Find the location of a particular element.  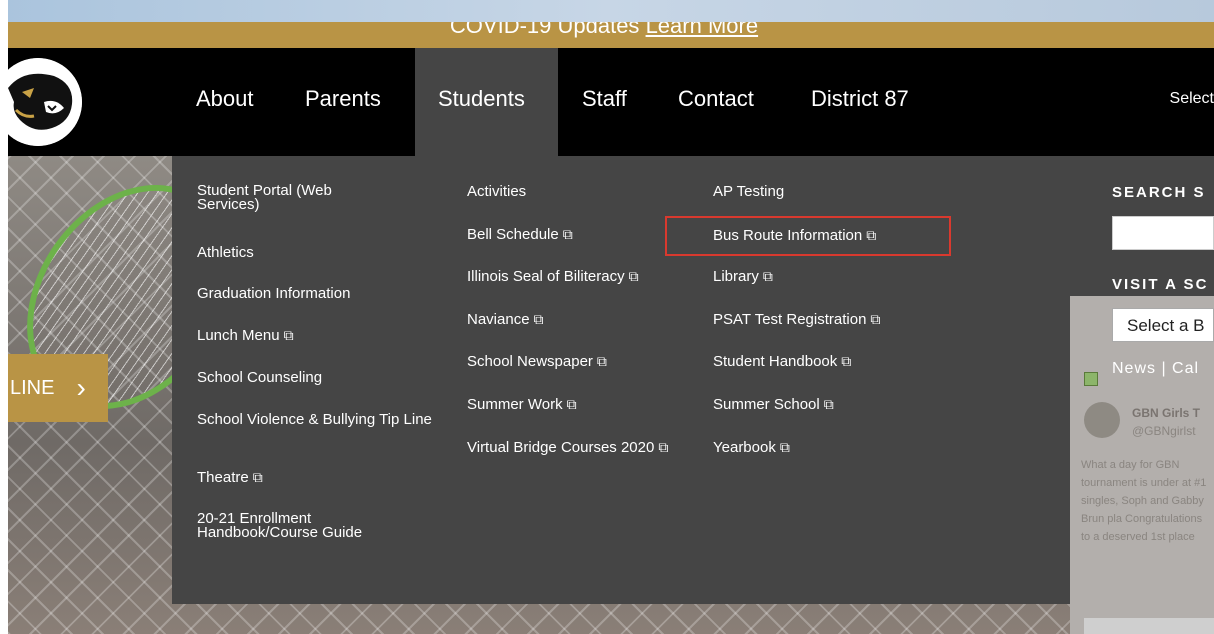

menu-item-psat-registration: PSAT Test Registration ⧉ is located at coordinates (796, 319).